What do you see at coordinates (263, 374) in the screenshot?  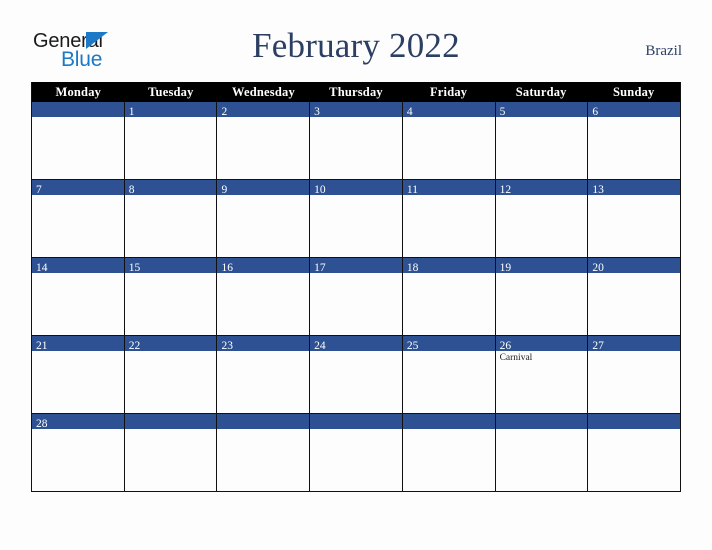 I see `calendar-day-23: 23` at bounding box center [263, 374].